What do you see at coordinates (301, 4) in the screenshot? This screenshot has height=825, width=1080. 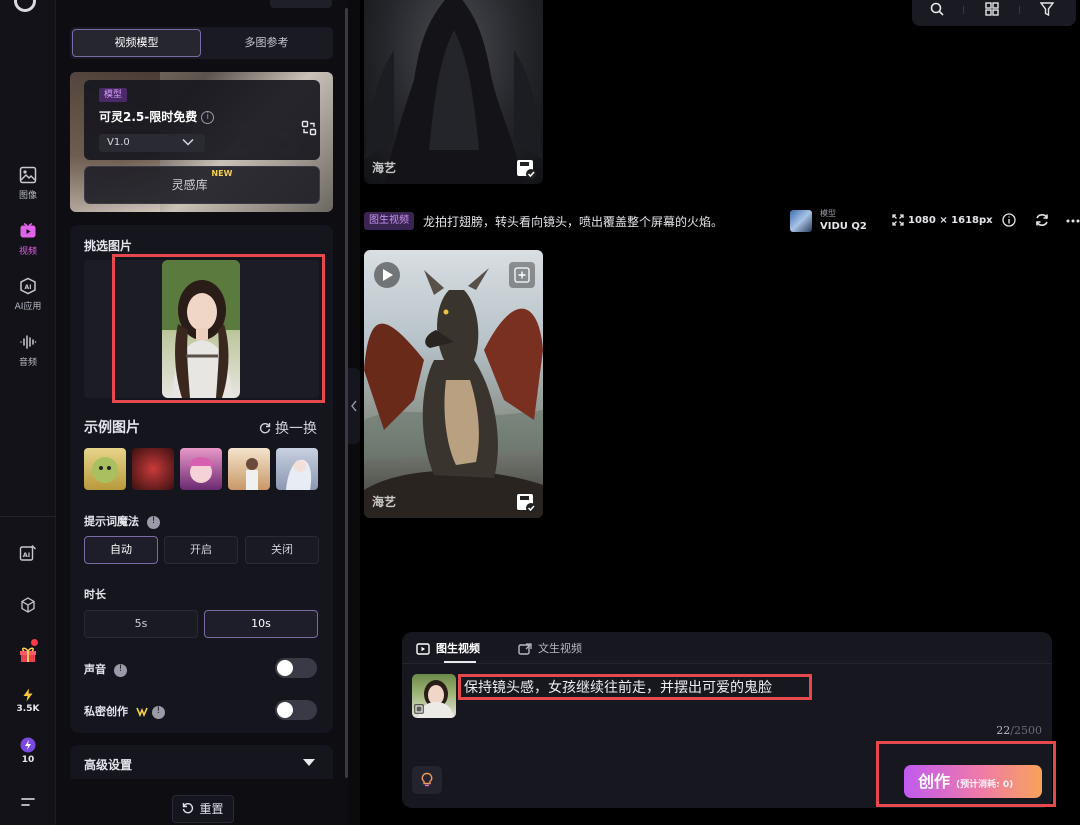 I see `panel-top-button` at bounding box center [301, 4].